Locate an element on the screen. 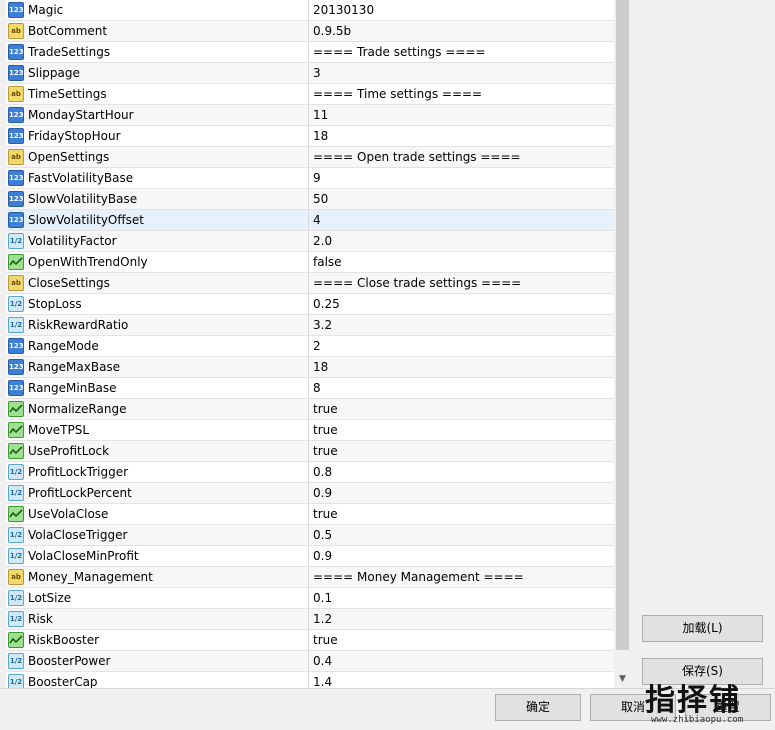  parameter-name-cell: ab OpenSettings is located at coordinates (157, 157).